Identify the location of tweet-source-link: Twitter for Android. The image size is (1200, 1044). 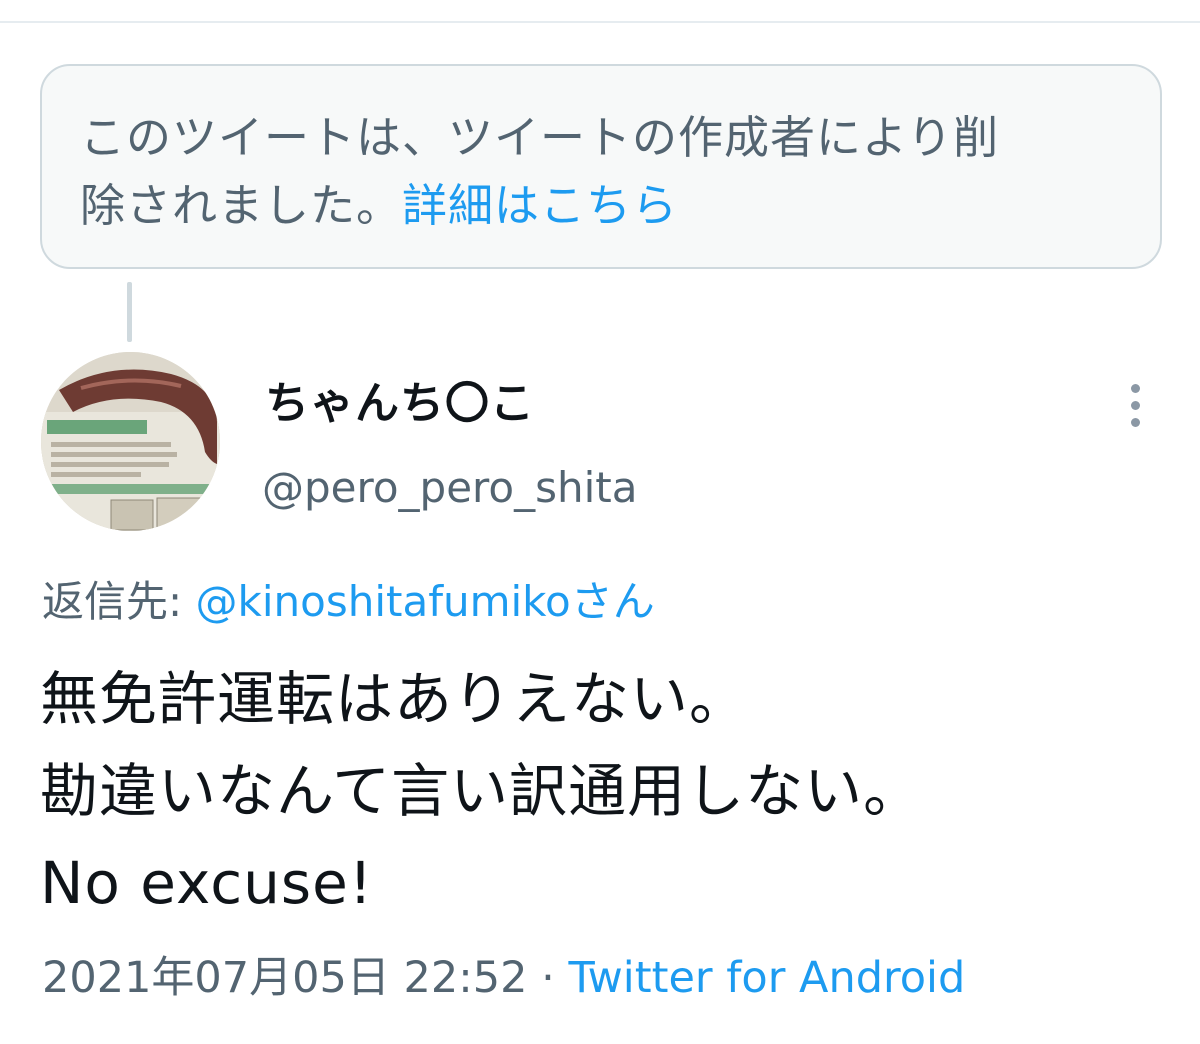
(766, 978).